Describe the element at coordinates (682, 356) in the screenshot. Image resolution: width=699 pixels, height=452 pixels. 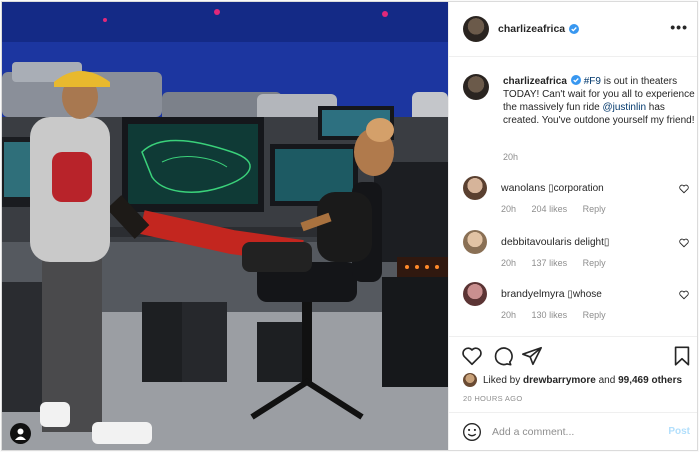
I see `bookmark-icon` at that location.